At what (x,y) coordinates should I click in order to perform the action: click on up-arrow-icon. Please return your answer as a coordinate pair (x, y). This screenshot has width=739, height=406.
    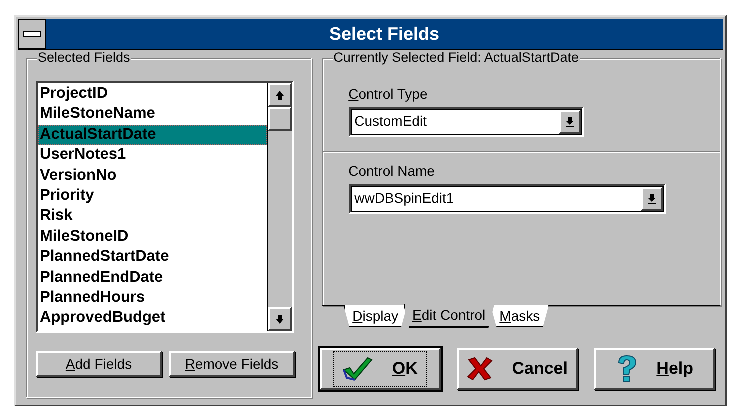
    Looking at the image, I should click on (280, 95).